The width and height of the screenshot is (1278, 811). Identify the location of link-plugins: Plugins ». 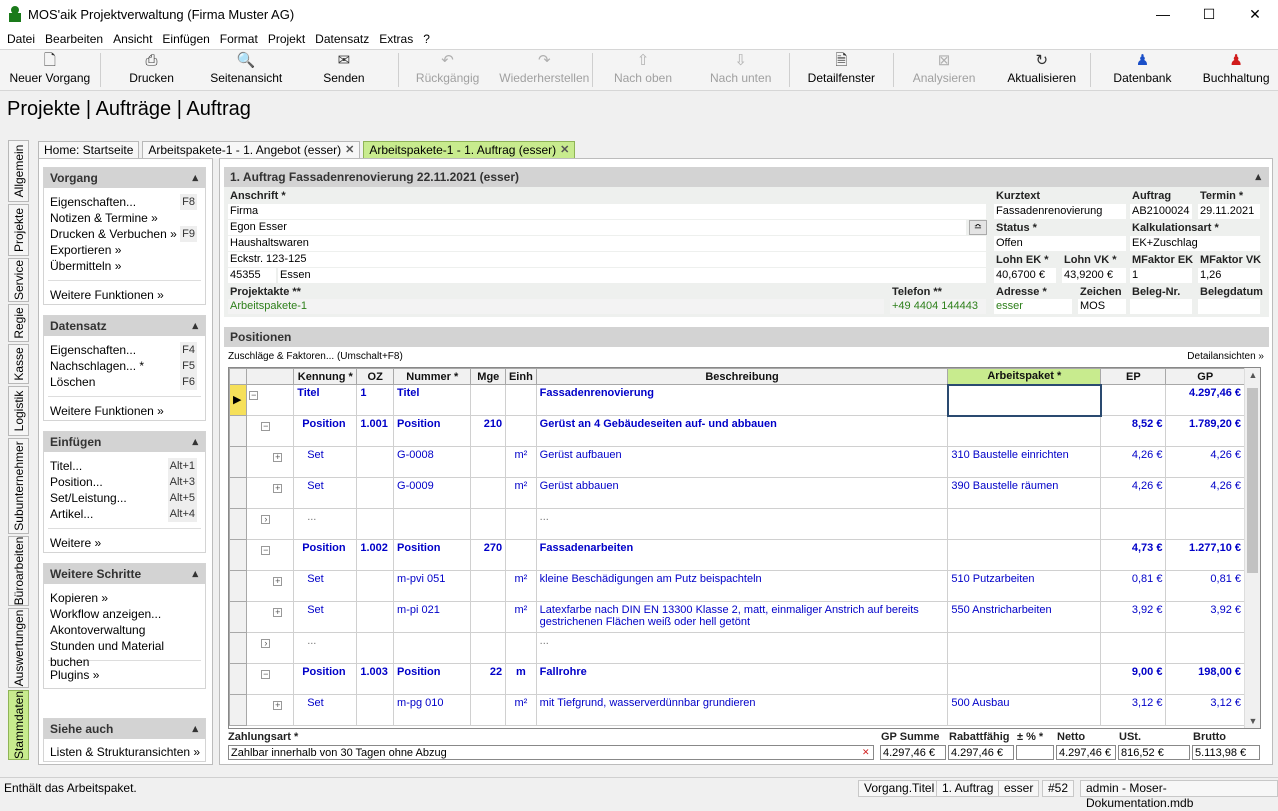
(124, 675).